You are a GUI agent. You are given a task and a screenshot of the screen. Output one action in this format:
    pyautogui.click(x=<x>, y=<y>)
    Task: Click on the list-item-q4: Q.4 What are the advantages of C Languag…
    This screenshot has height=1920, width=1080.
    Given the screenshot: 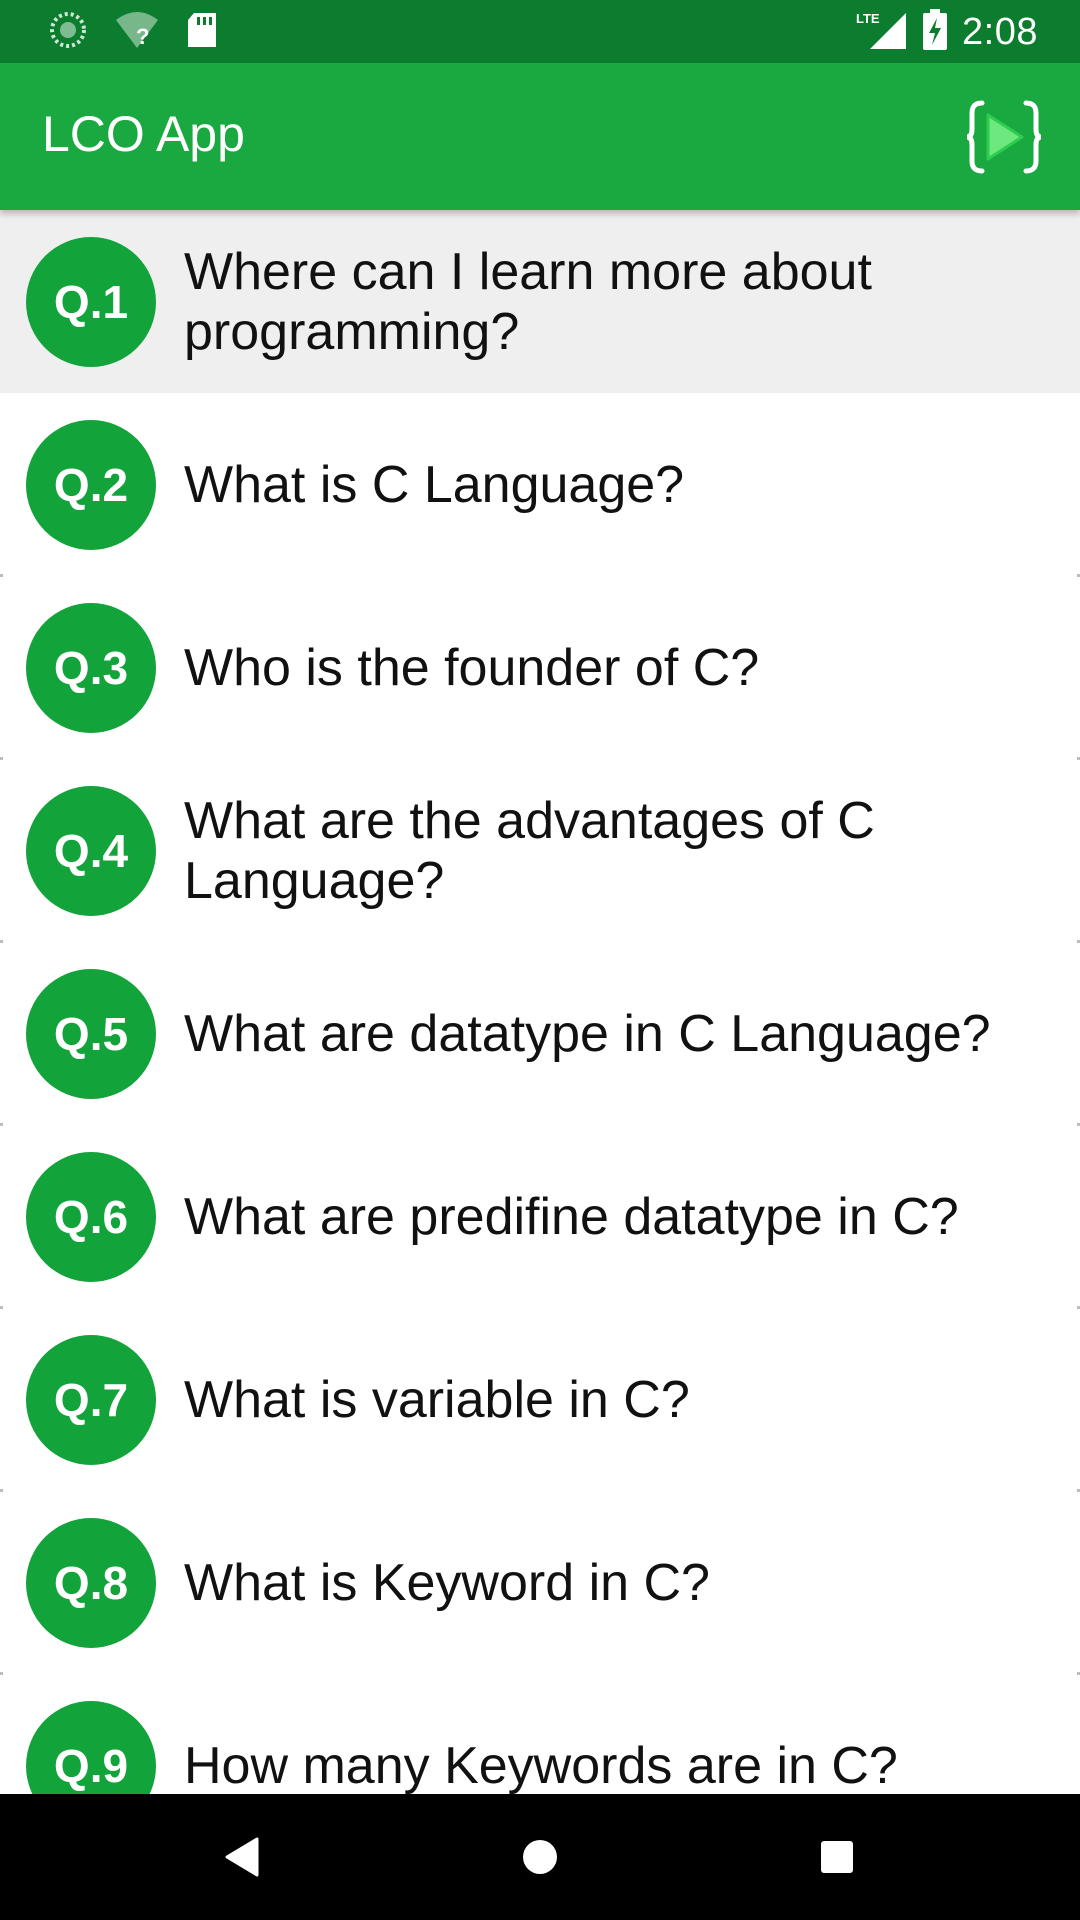 What is the action you would take?
    pyautogui.click(x=540, y=851)
    